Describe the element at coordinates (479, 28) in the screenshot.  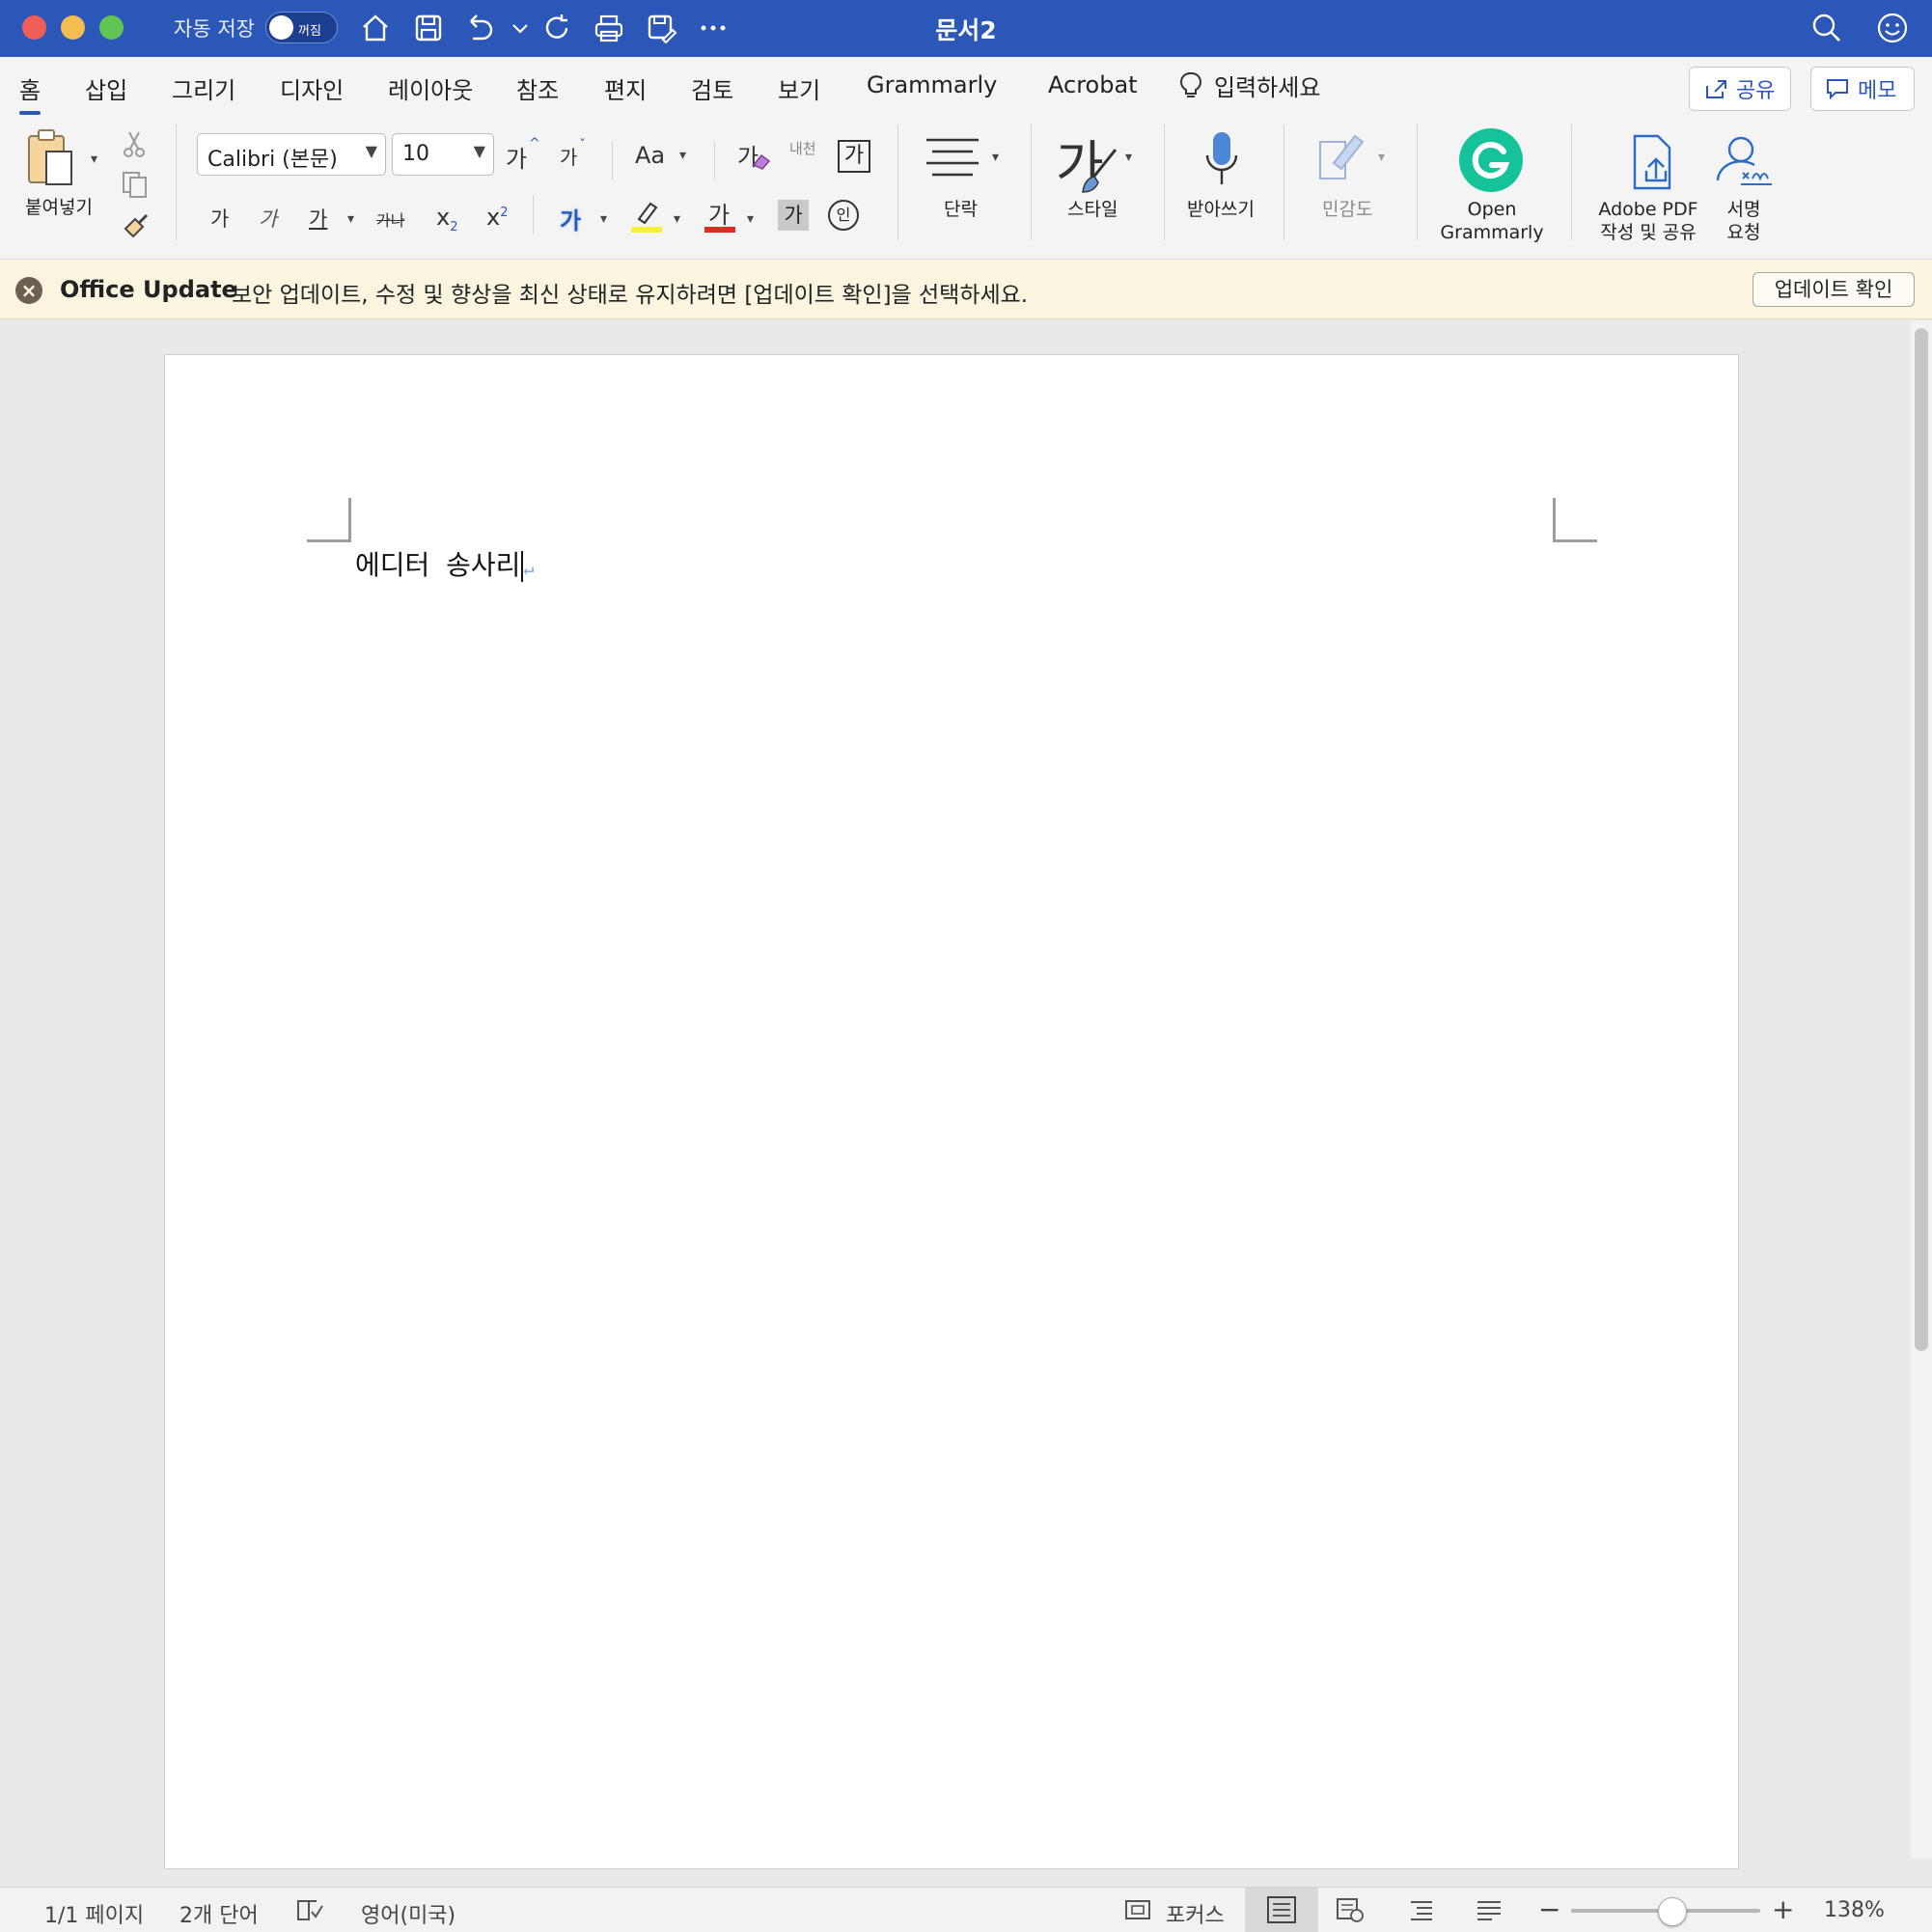
I see `undo-icon` at that location.